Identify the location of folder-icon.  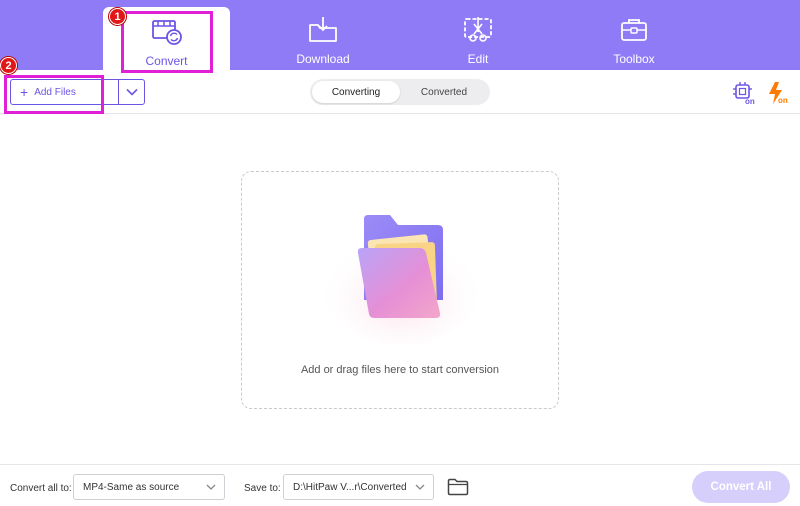
(458, 487).